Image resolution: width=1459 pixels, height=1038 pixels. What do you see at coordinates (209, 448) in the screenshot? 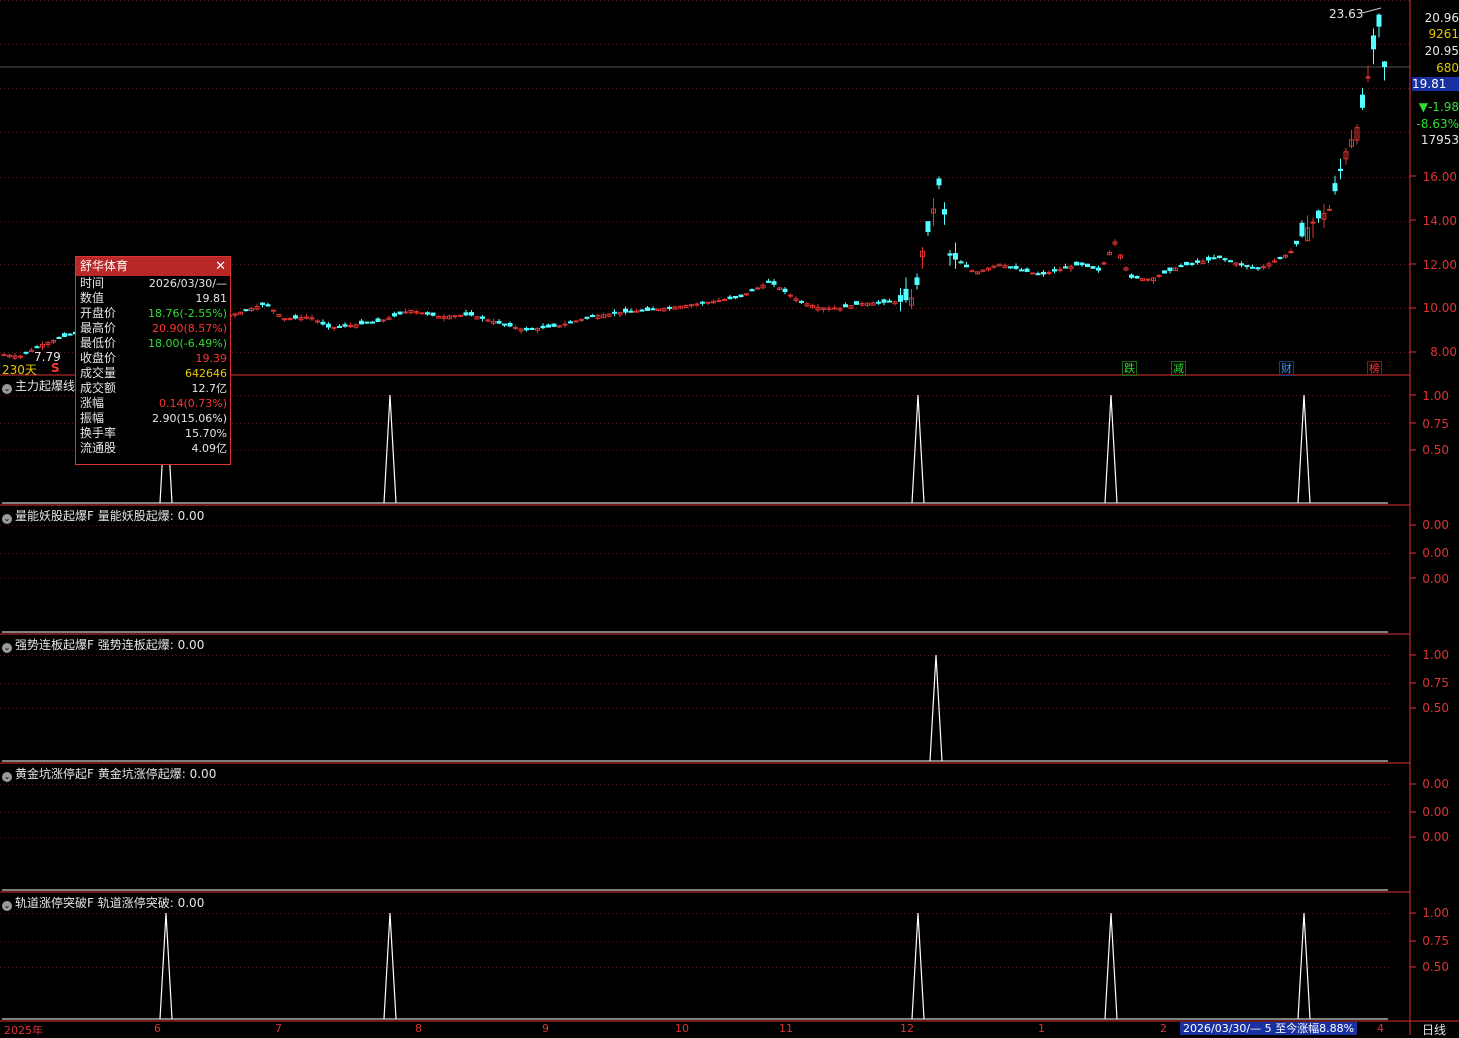
I see `info-value: 4.09亿` at bounding box center [209, 448].